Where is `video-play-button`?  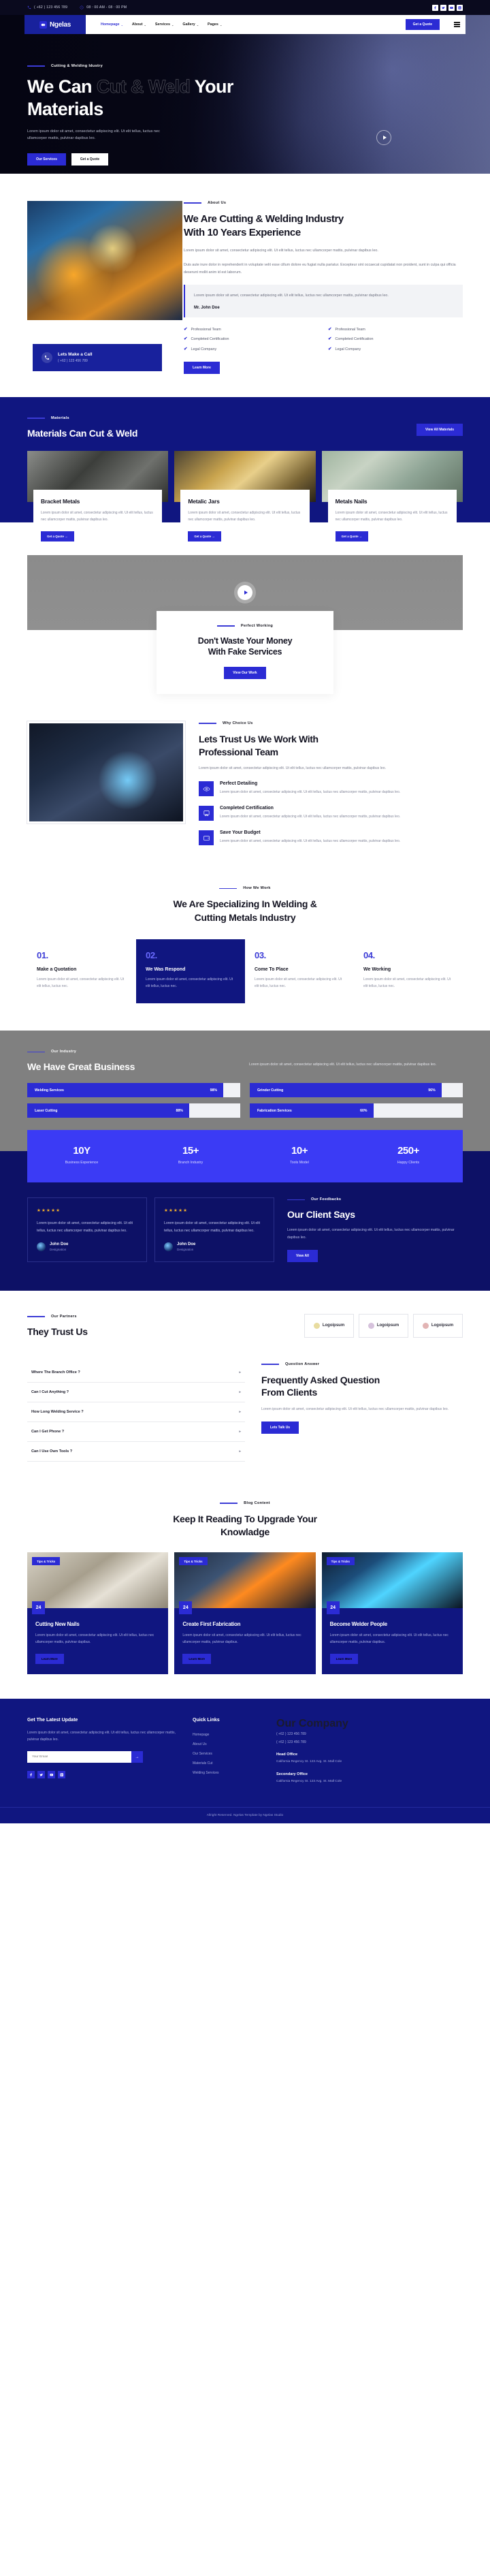
video-play-button is located at coordinates (245, 592).